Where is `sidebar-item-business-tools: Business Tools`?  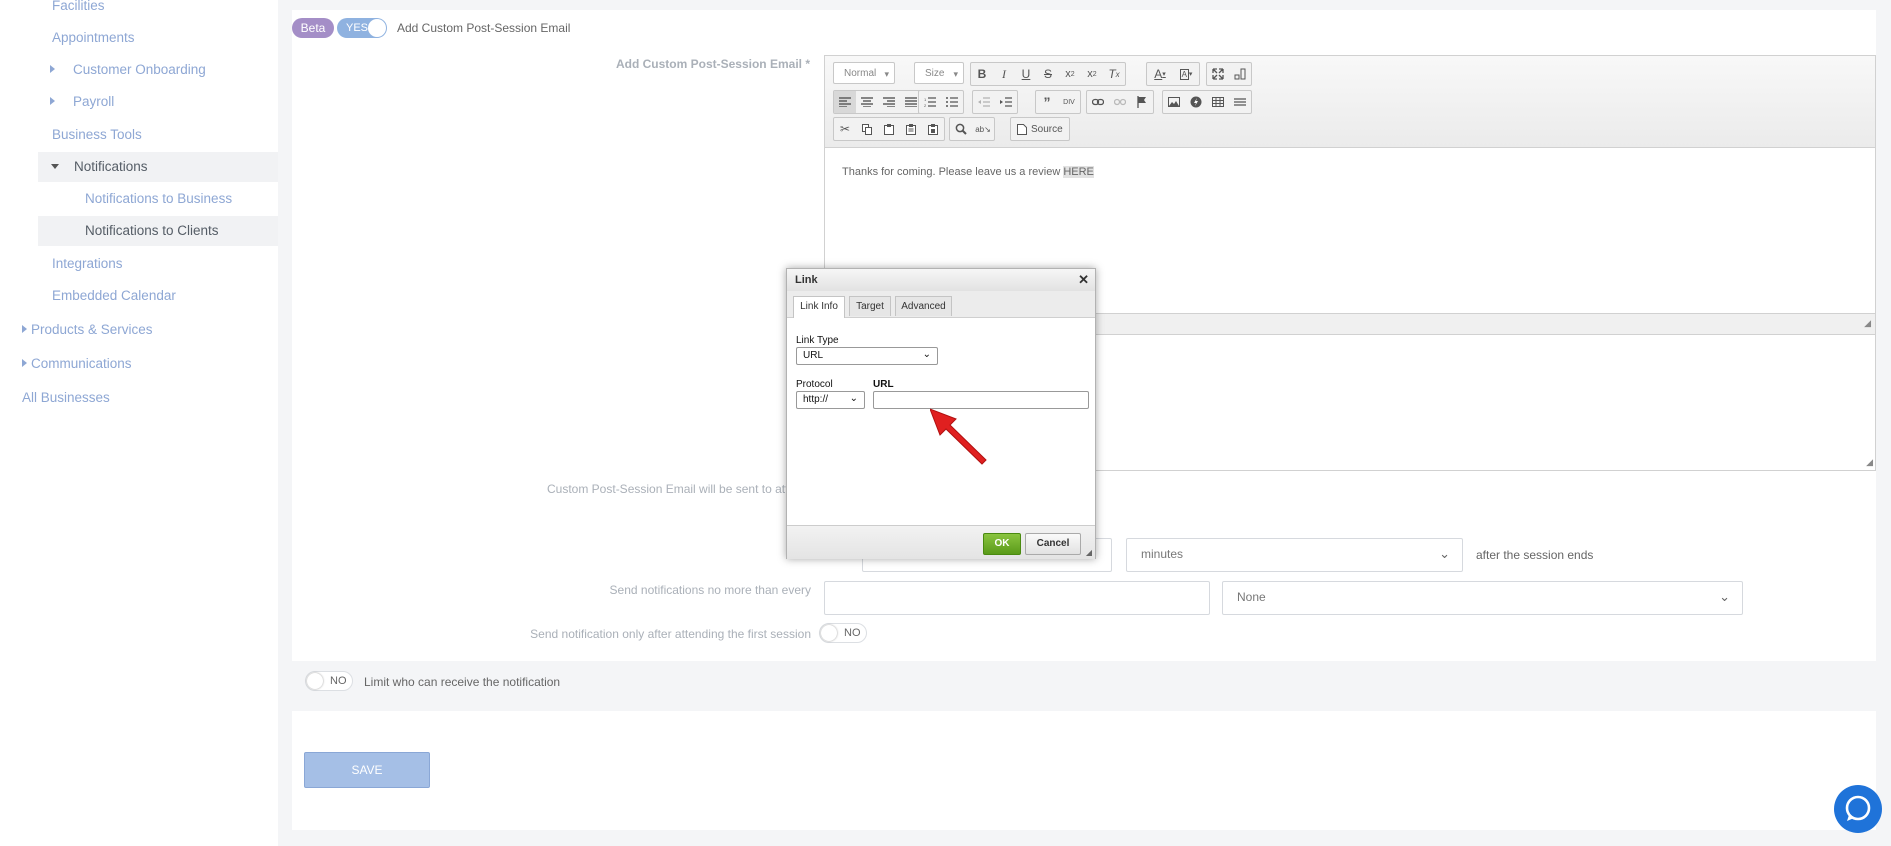
sidebar-item-business-tools: Business Tools is located at coordinates (97, 134).